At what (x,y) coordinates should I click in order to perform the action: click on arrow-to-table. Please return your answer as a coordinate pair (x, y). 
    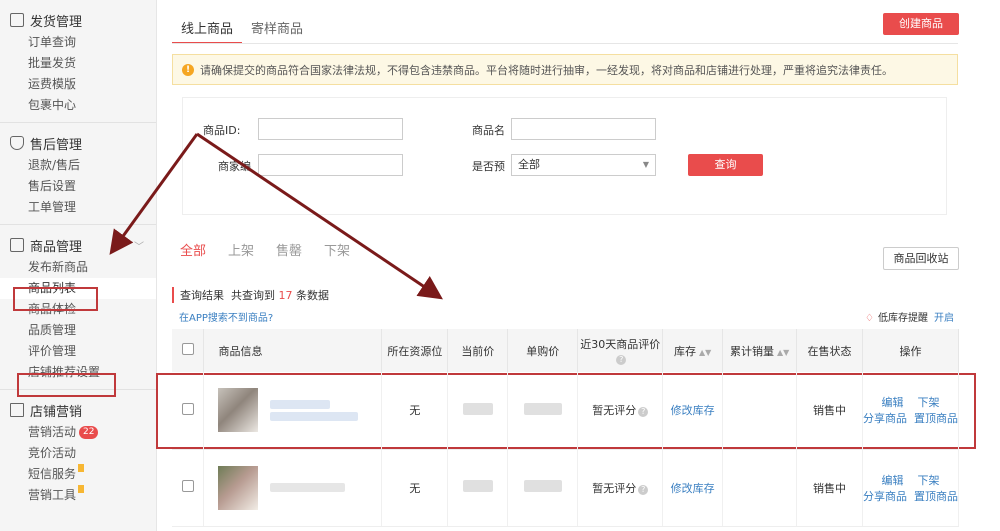
    Looking at the image, I should click on (319, 216).